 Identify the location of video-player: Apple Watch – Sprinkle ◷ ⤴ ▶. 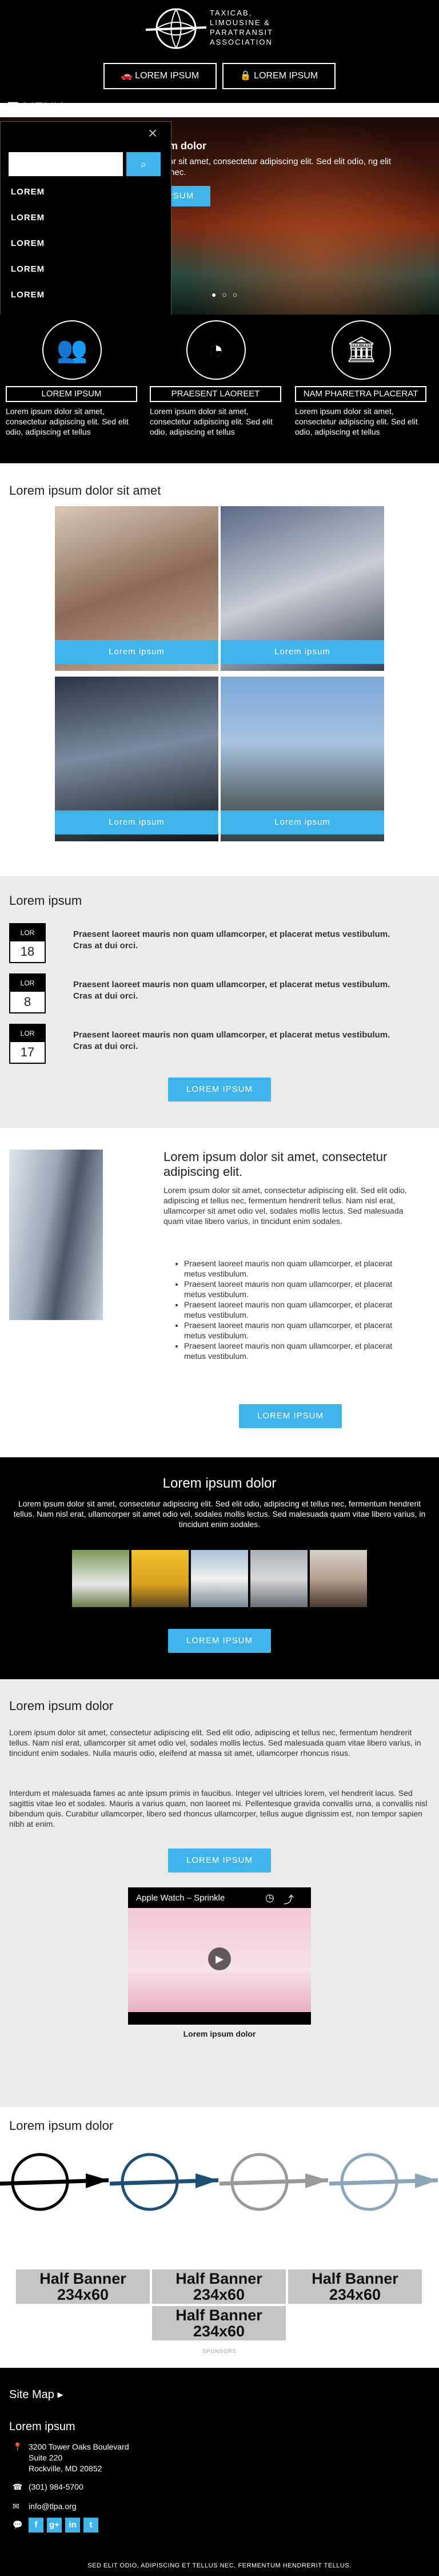
(219, 1956).